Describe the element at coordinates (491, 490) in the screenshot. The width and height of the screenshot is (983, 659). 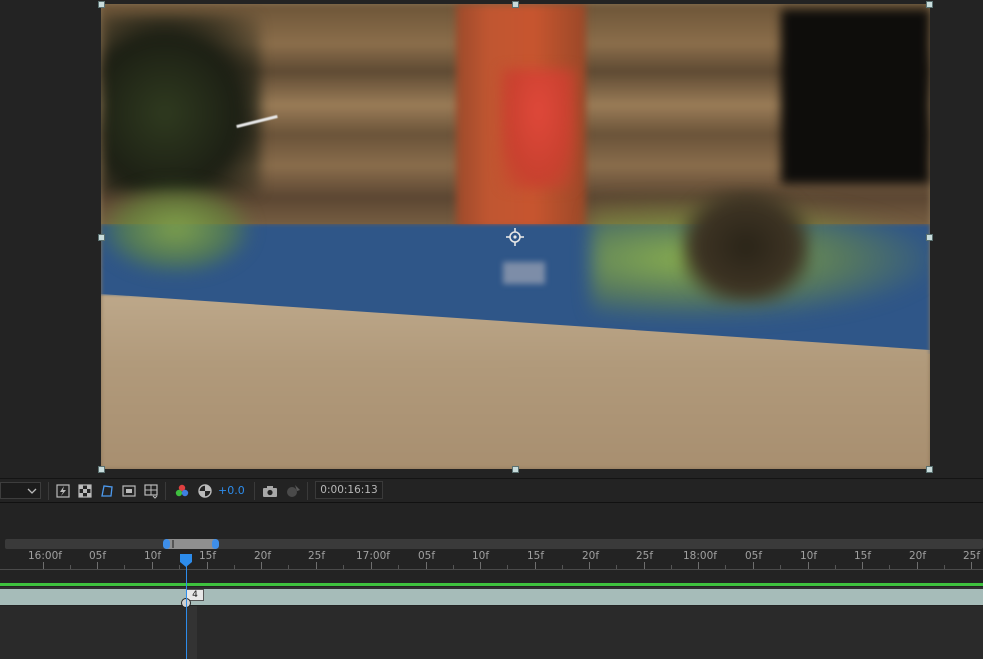
I see `viewer-toolbar: +0.0 0:00:16:13` at that location.